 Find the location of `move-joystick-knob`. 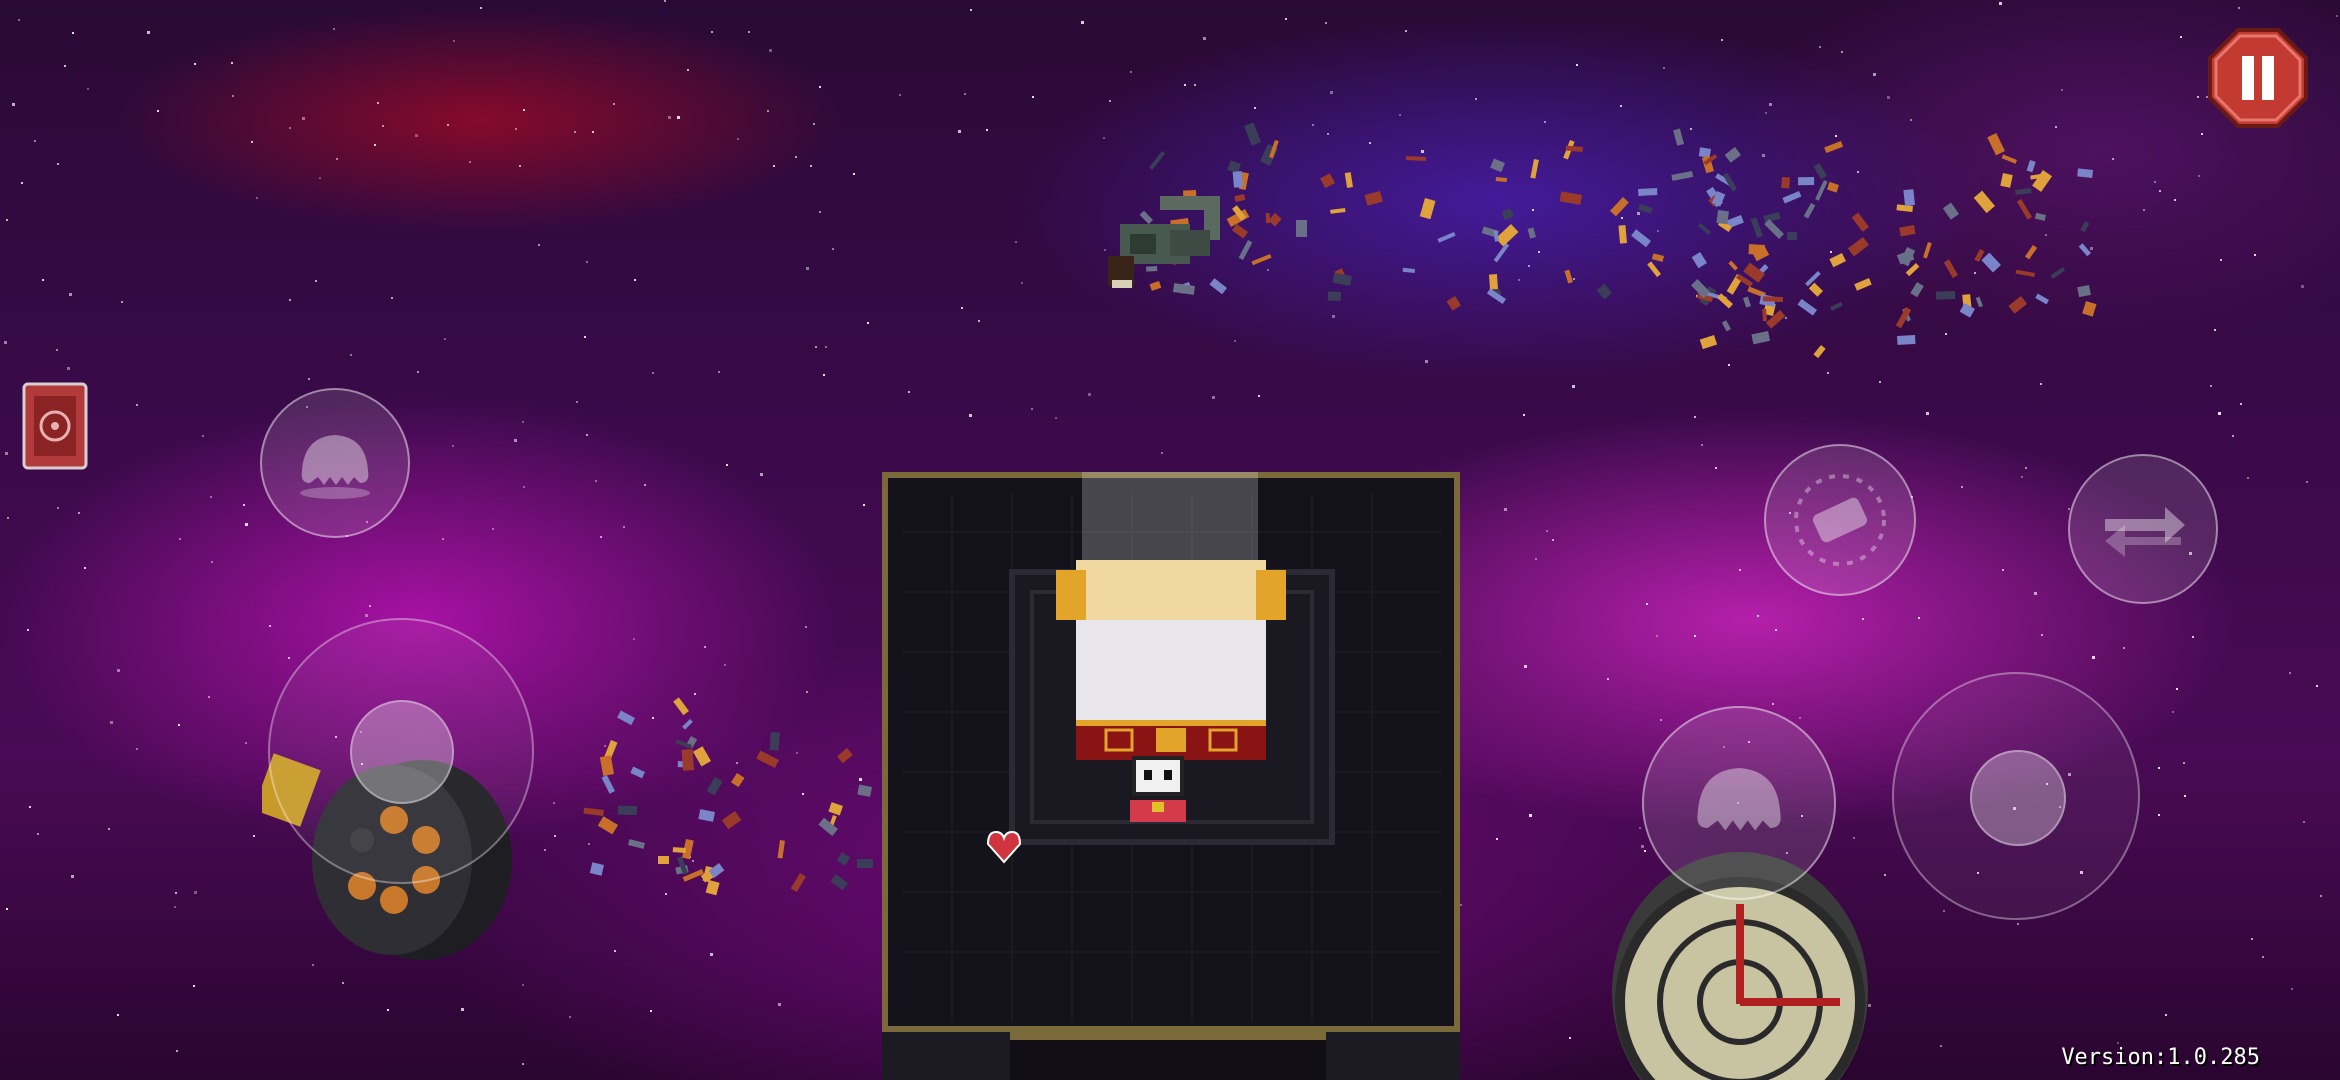

move-joystick-knob is located at coordinates (402, 752).